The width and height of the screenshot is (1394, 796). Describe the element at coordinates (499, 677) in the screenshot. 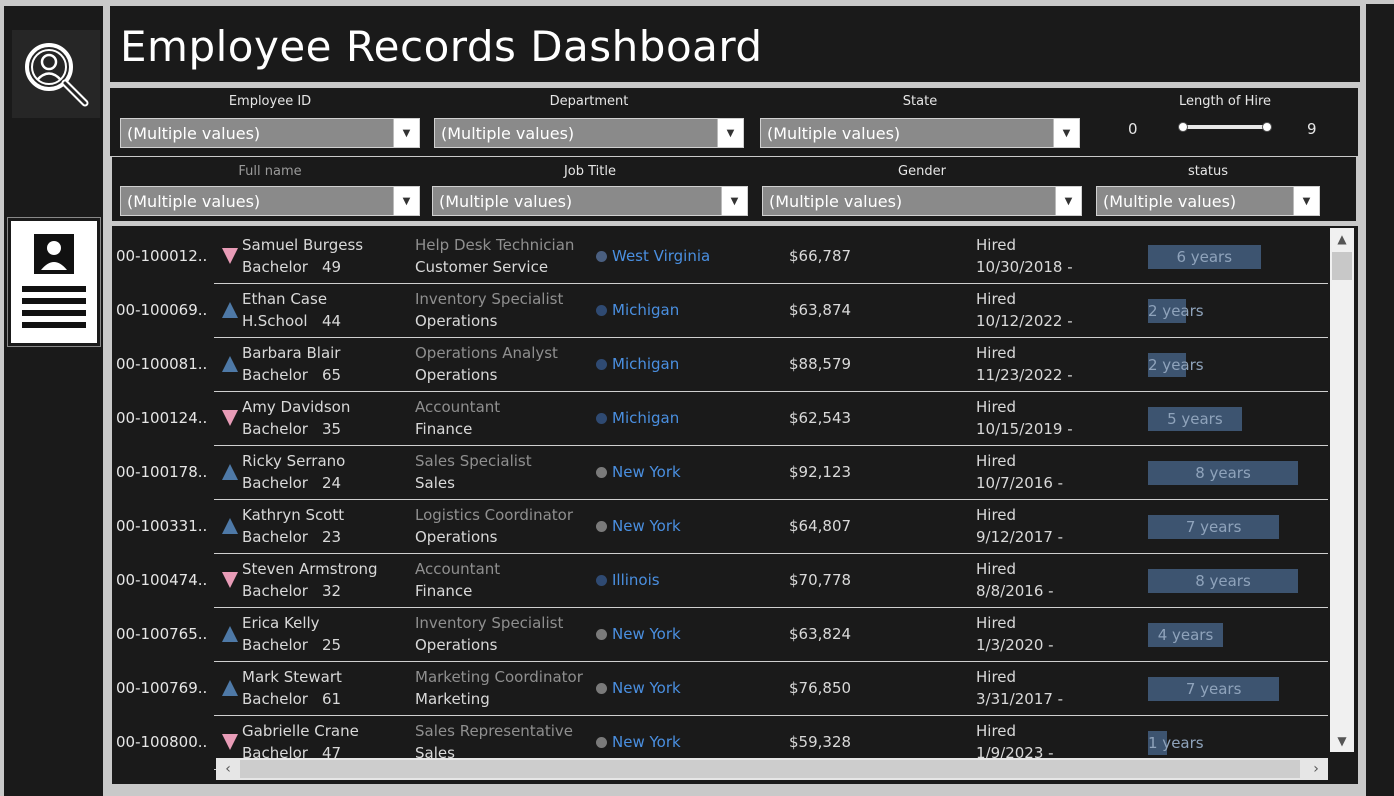

I see `job-title: Marketing Coordinator` at that location.